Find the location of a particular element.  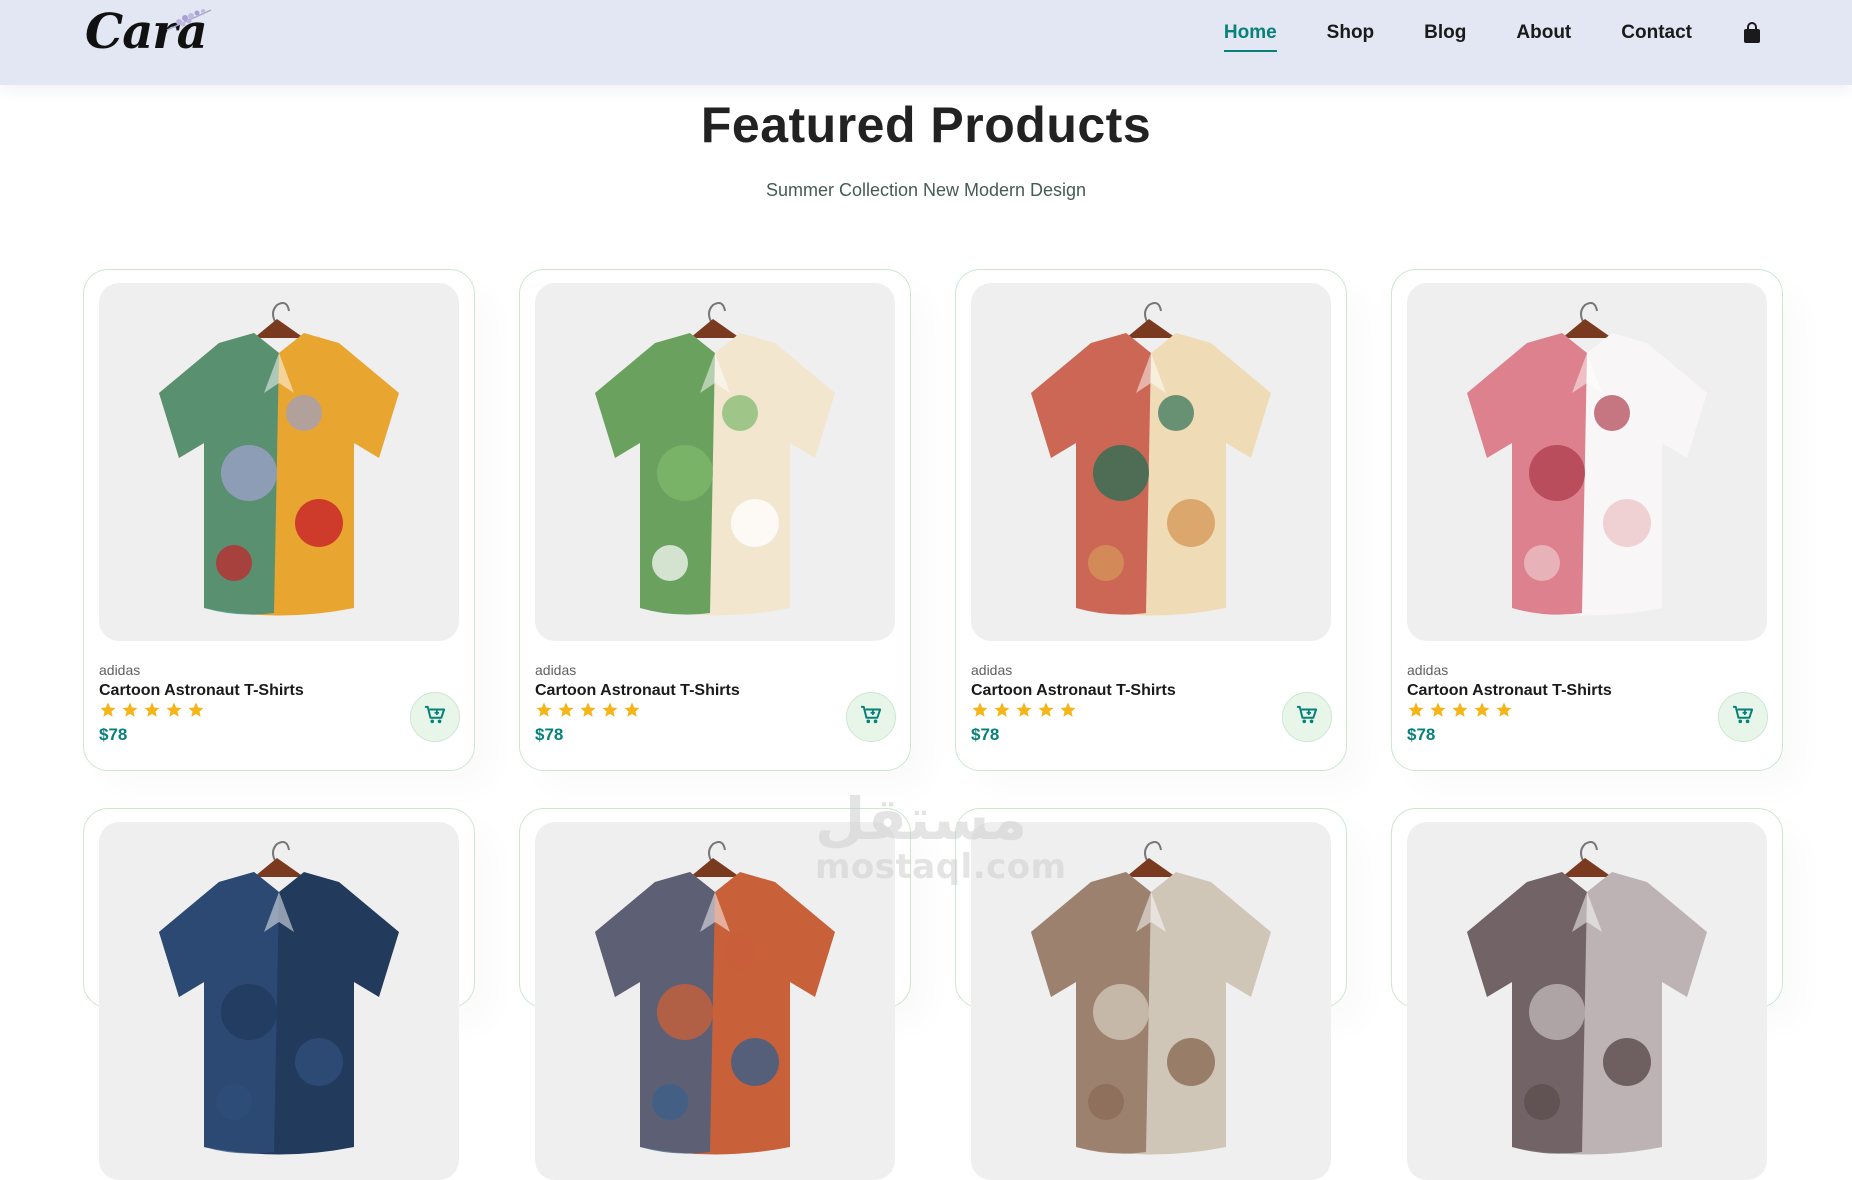

nav-blog: Blog is located at coordinates (1445, 33).